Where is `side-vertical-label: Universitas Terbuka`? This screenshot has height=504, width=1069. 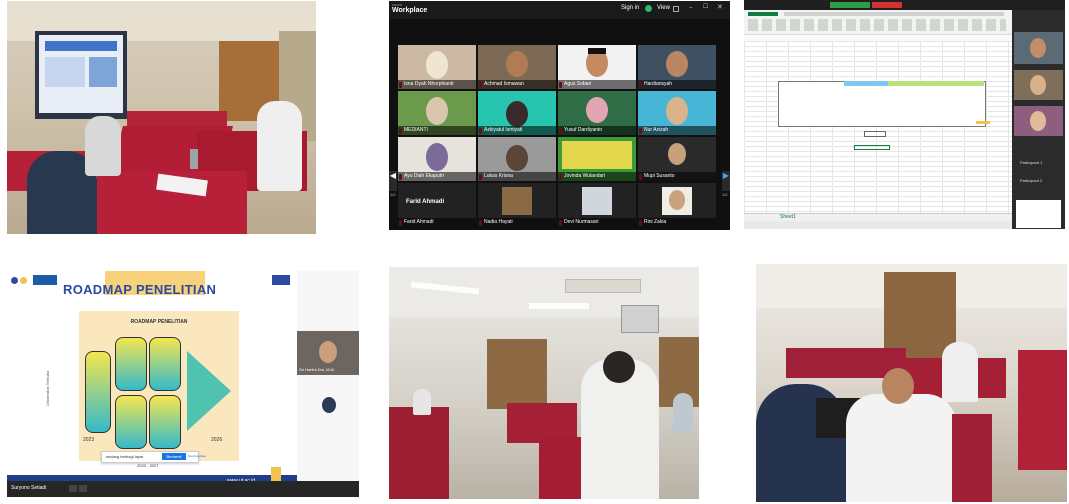
side-vertical-label: Universitas Terbuka is located at coordinates (47, 389).